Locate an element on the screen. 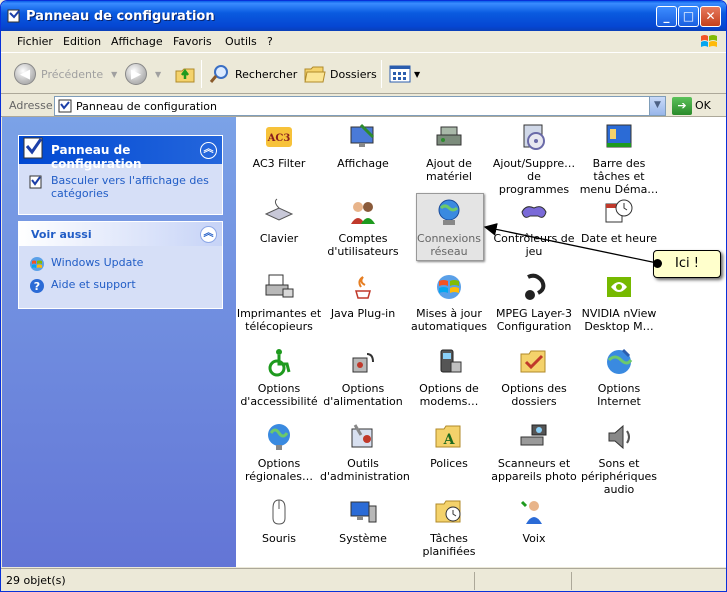  user-accounts-icon is located at coordinates (363, 213).